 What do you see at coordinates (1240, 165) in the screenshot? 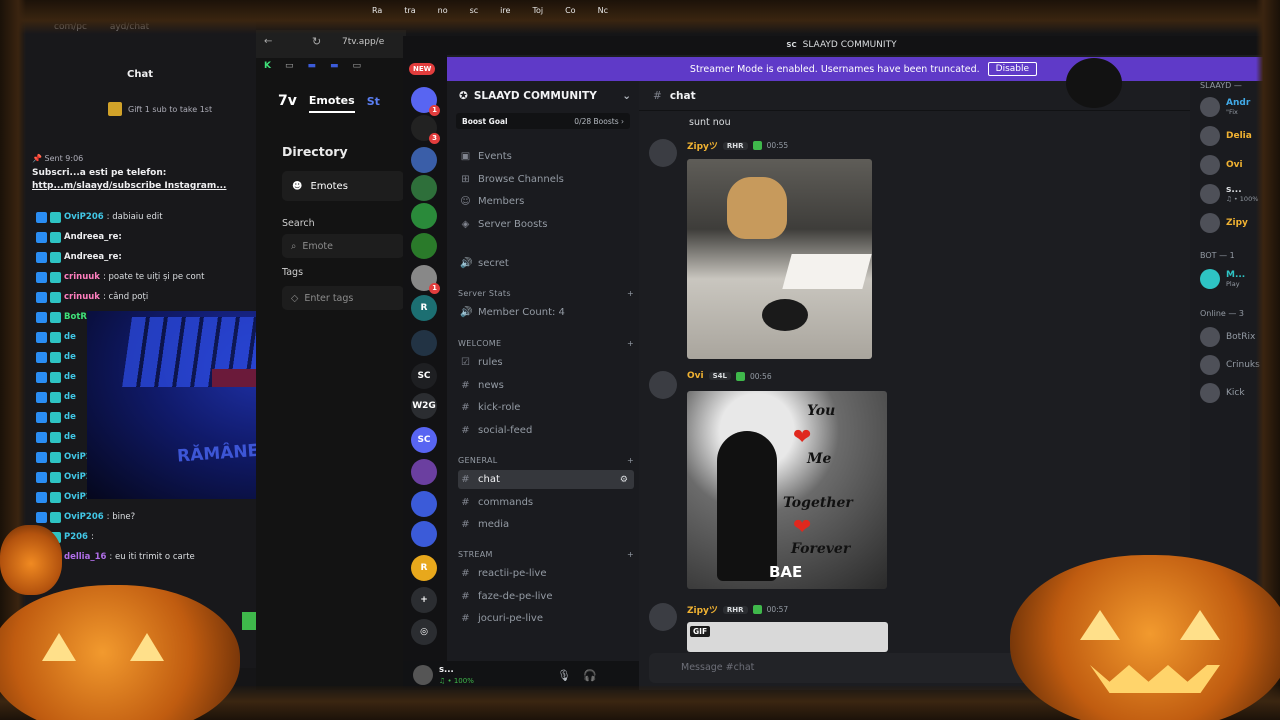
I see `member-item: Ovi` at bounding box center [1240, 165].